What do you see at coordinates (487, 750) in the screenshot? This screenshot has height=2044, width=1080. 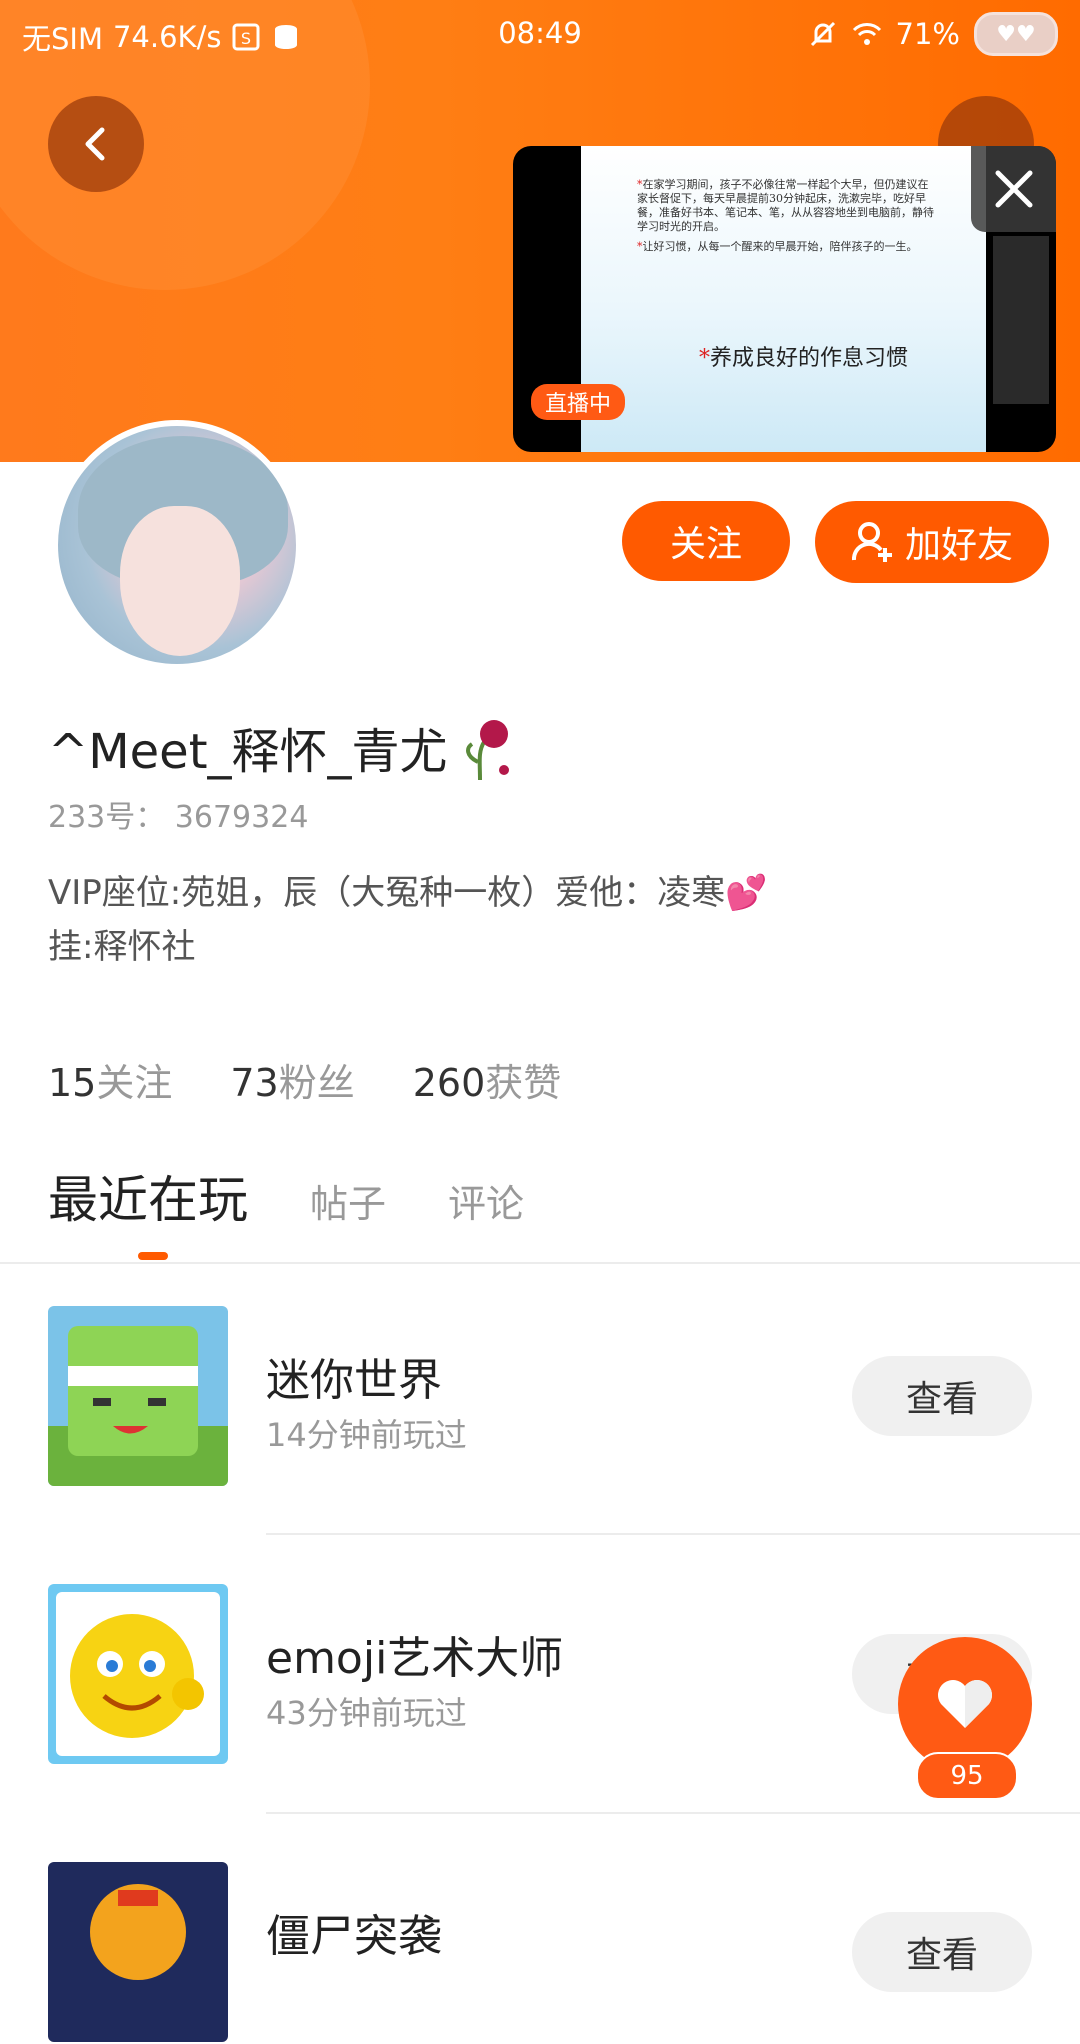 I see `rose-icon` at bounding box center [487, 750].